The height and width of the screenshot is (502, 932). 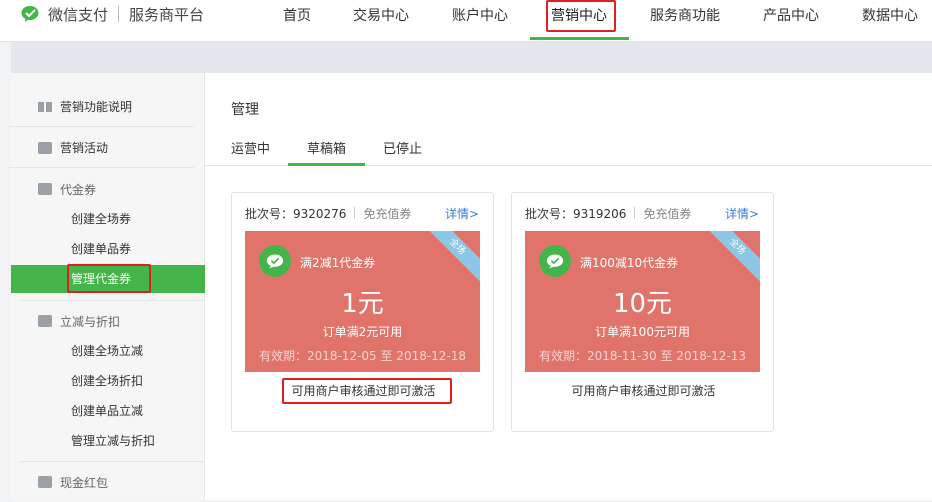 What do you see at coordinates (84, 482) in the screenshot?
I see `sidebar-section-label: 现金红包` at bounding box center [84, 482].